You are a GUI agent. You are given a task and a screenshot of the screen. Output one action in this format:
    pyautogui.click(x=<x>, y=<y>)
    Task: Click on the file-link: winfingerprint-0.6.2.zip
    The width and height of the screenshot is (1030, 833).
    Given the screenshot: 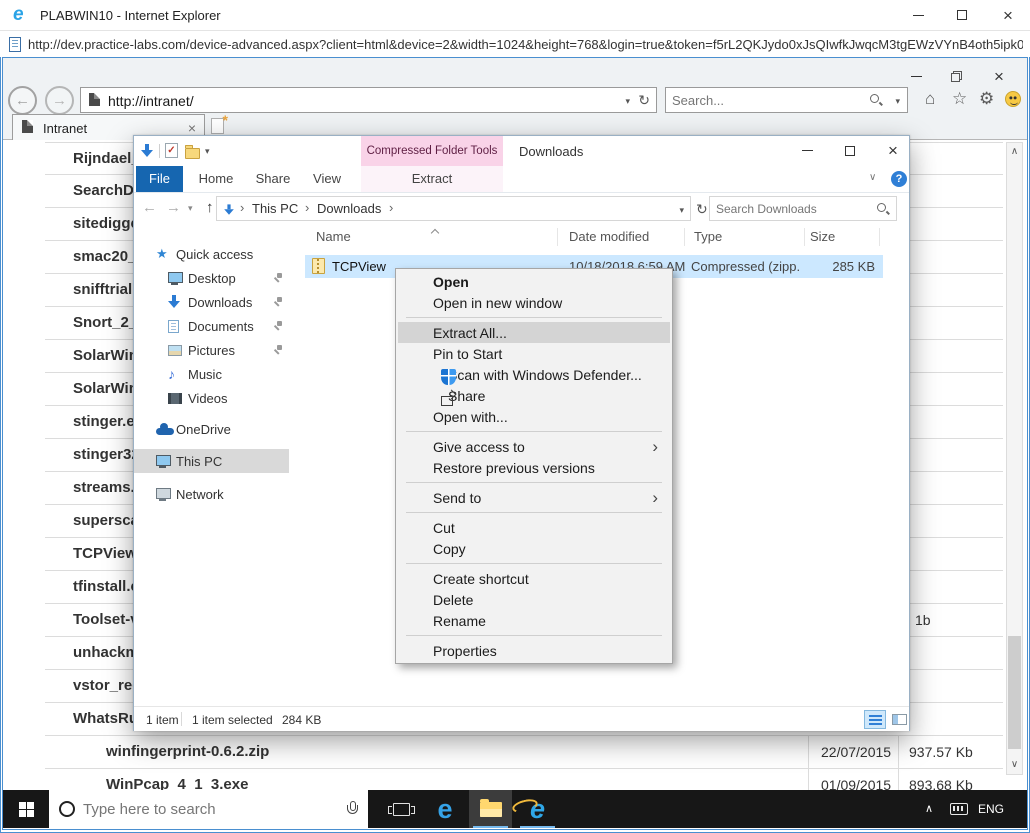 What is the action you would take?
    pyautogui.click(x=187, y=751)
    